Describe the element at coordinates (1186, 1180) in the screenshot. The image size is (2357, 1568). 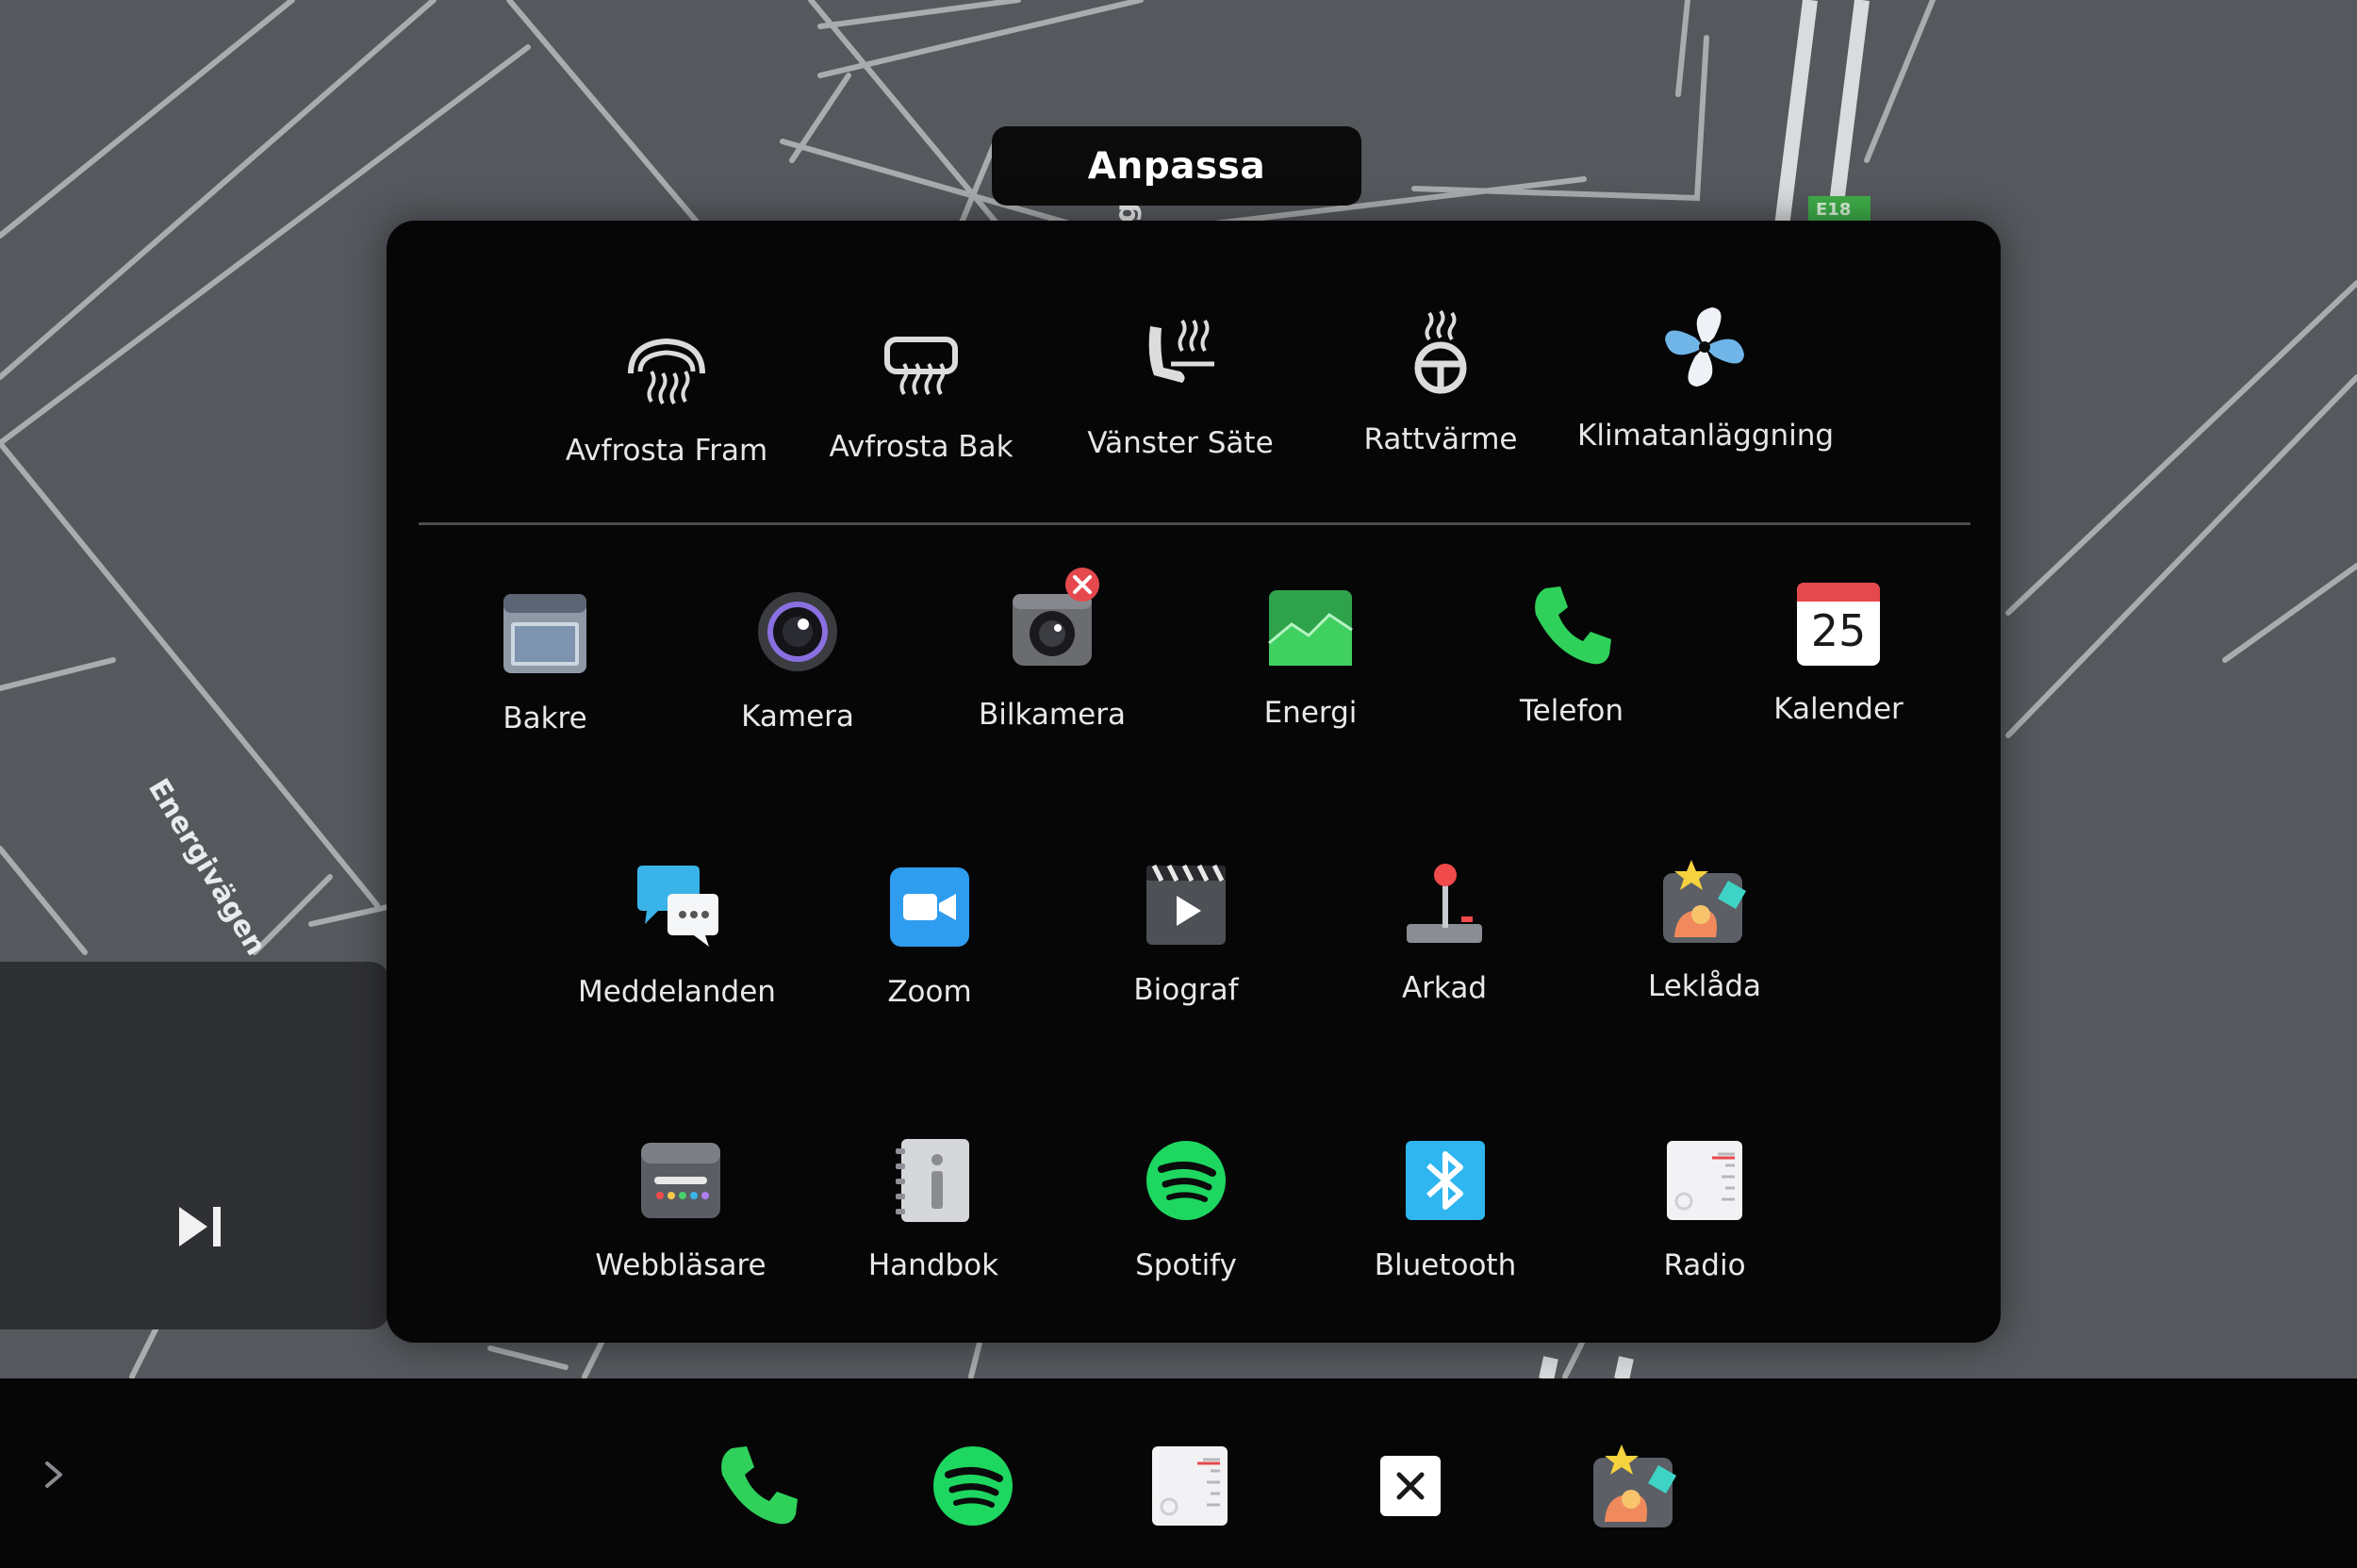
I see `spotify-icon` at that location.